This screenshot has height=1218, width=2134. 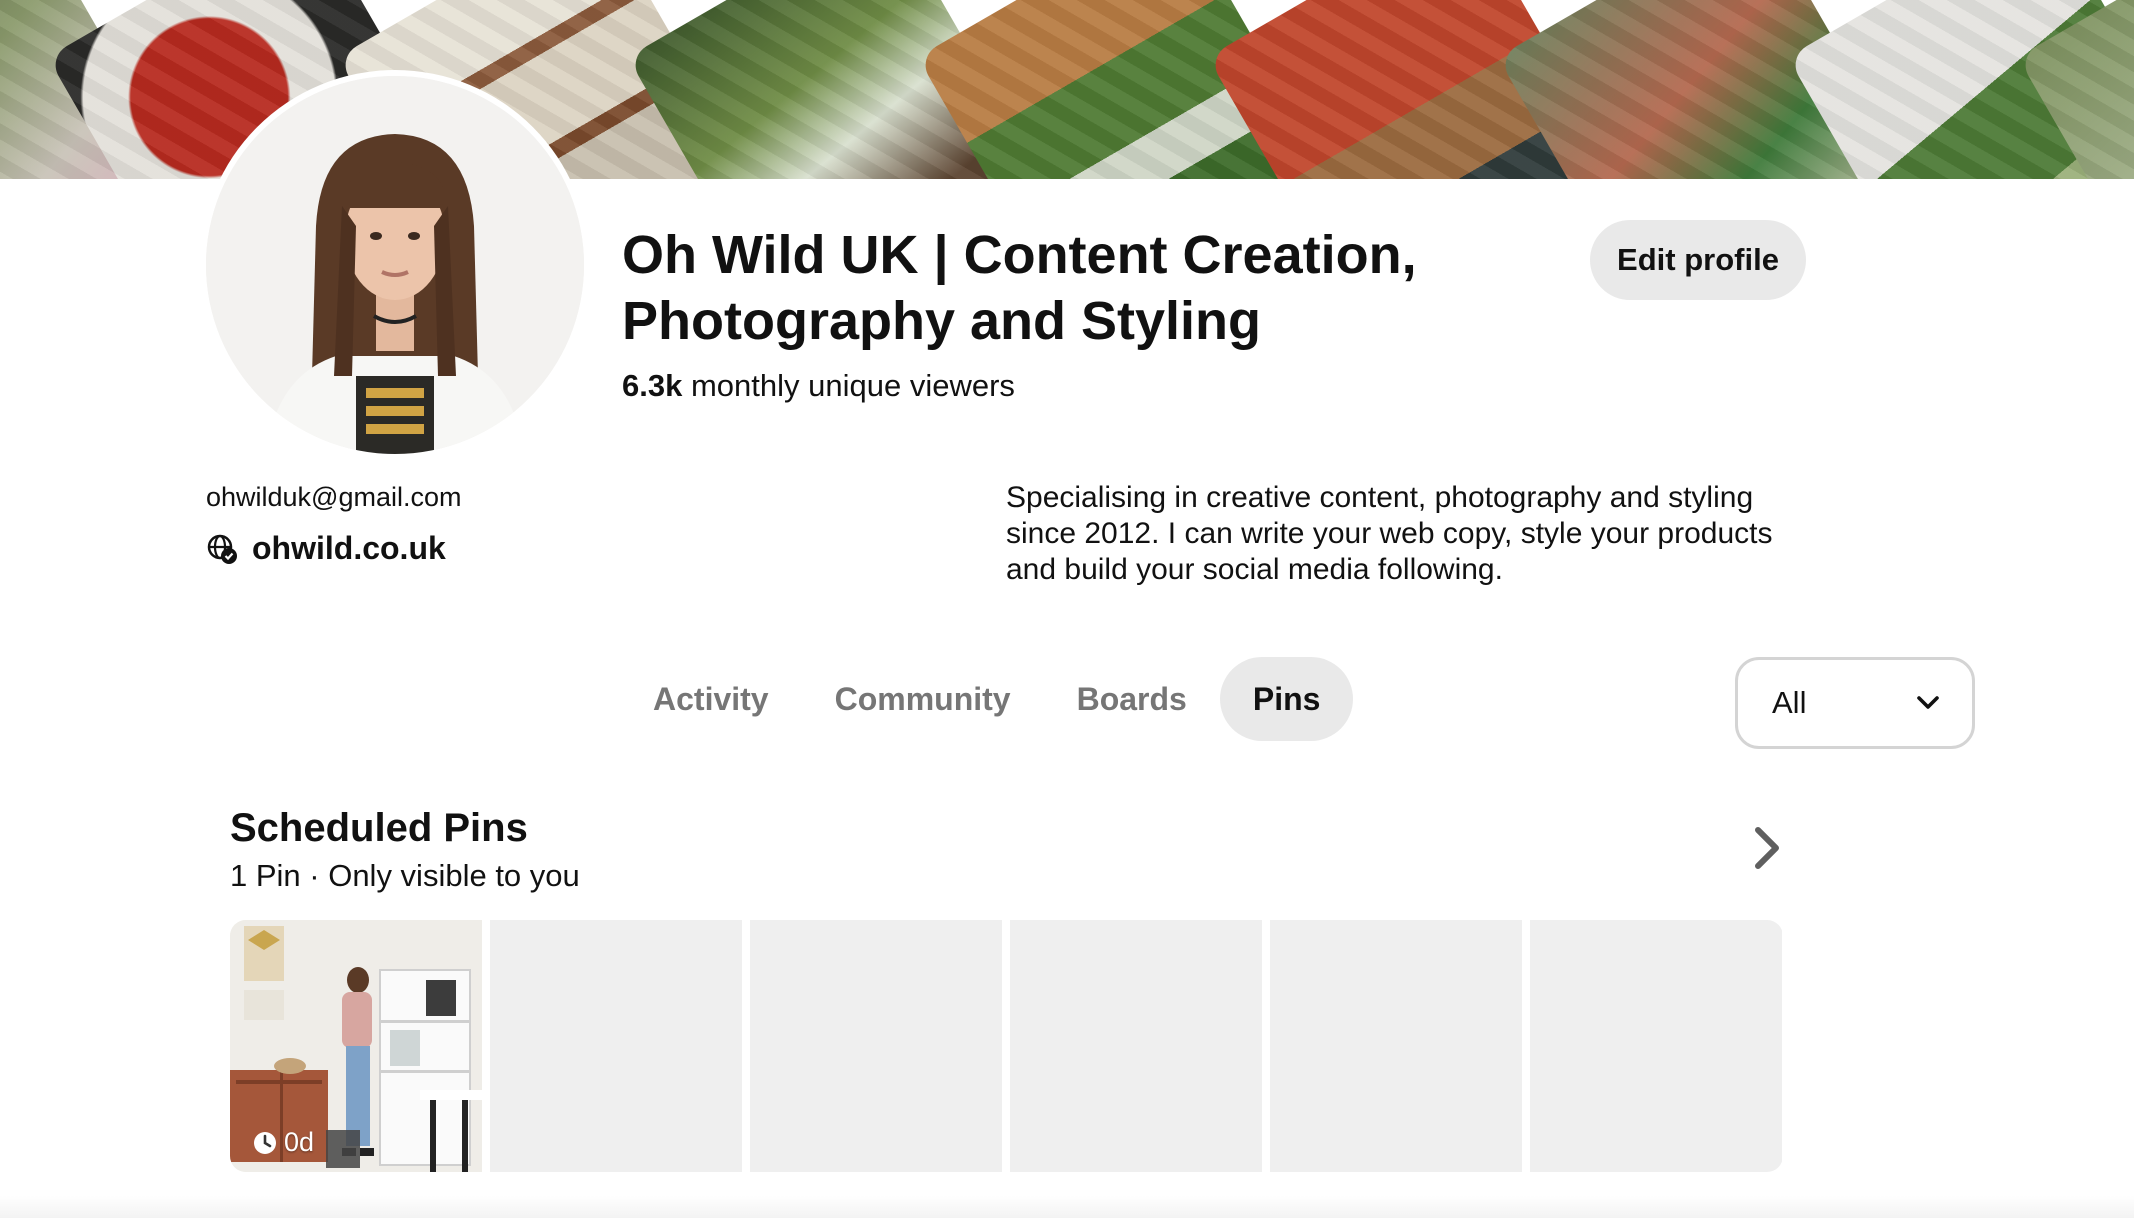 What do you see at coordinates (1766, 848) in the screenshot?
I see `chevron-right-icon` at bounding box center [1766, 848].